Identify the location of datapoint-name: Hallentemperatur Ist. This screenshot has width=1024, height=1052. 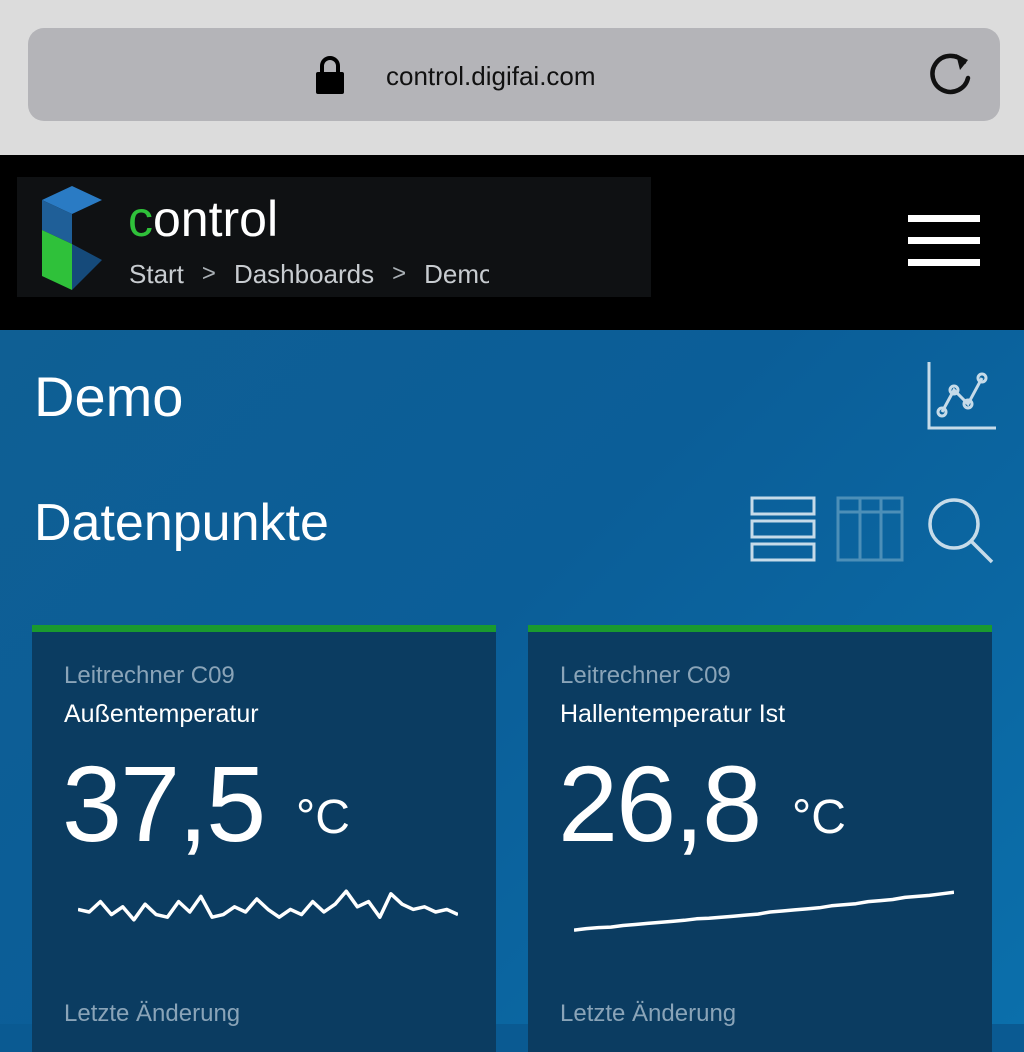
(673, 714).